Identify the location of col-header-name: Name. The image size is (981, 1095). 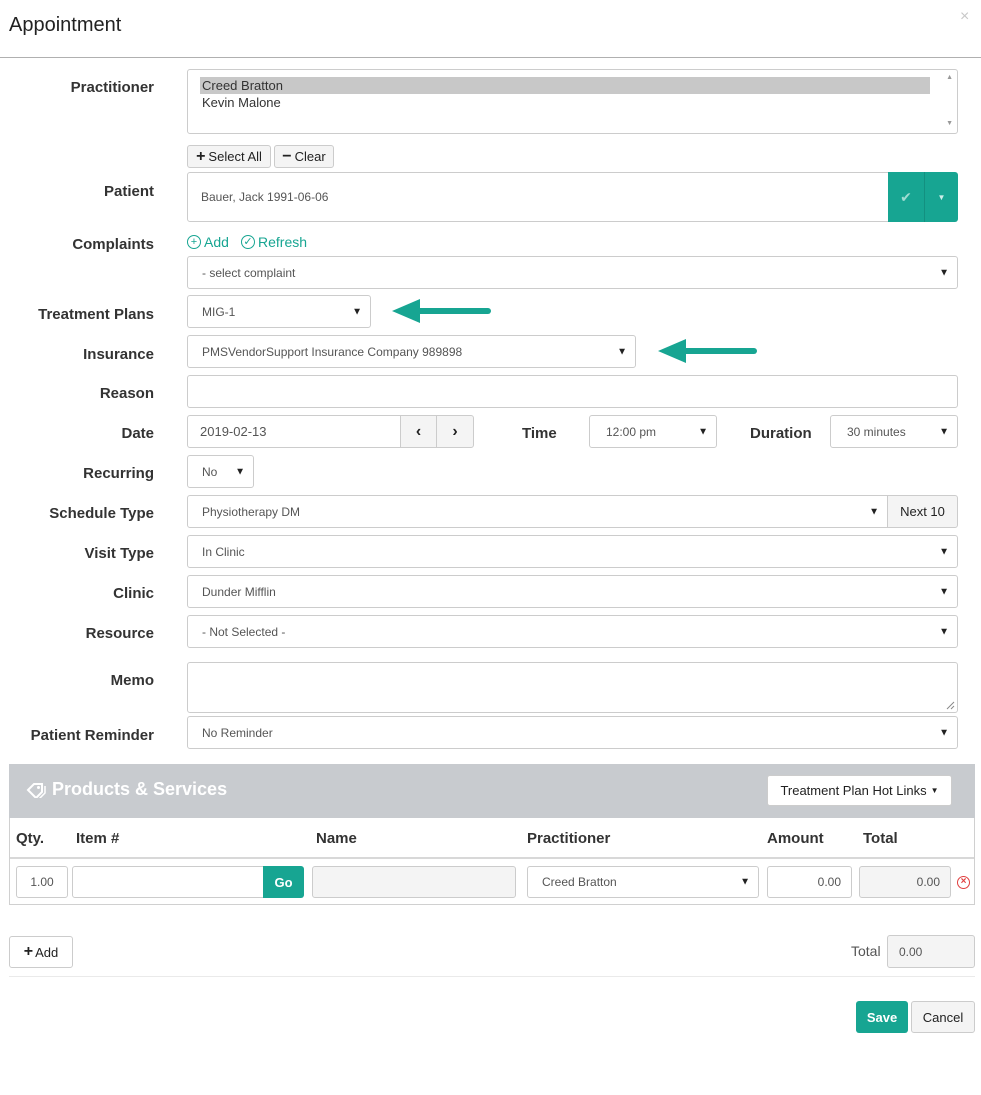
(336, 838).